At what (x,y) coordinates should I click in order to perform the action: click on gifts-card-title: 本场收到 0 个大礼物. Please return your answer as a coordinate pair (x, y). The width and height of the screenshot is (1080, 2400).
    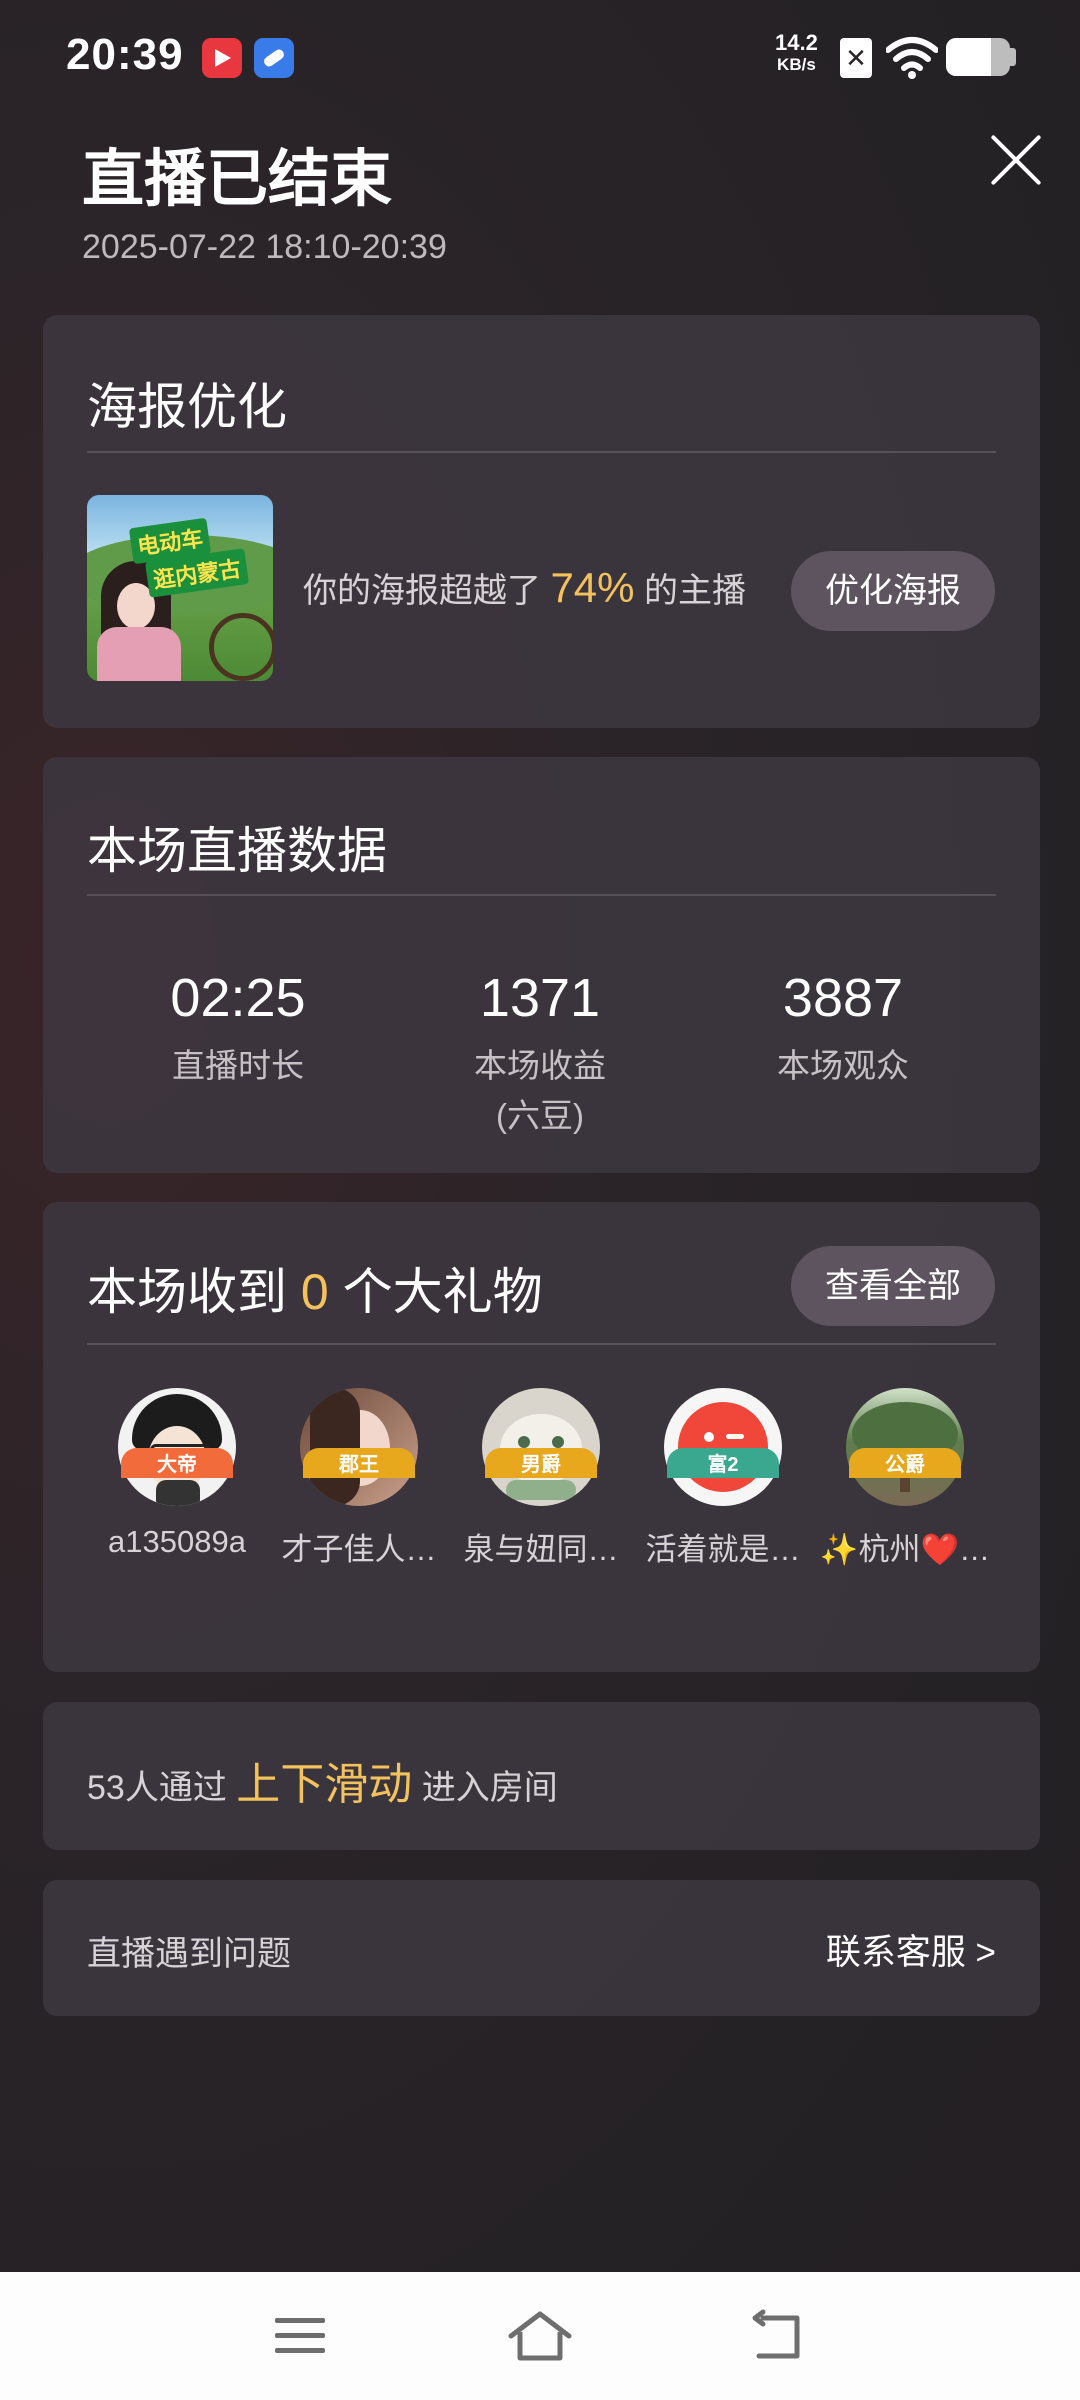
    Looking at the image, I should click on (315, 1288).